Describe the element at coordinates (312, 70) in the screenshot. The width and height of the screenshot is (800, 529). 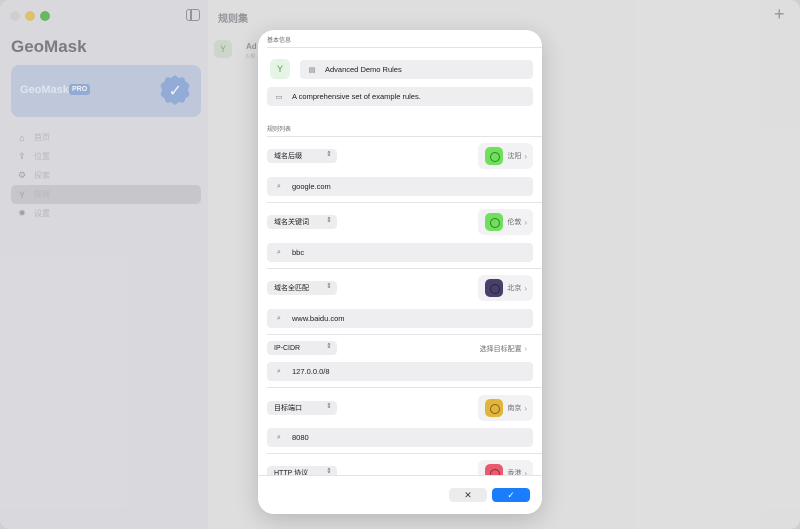
I see `document-icon: ▤` at that location.